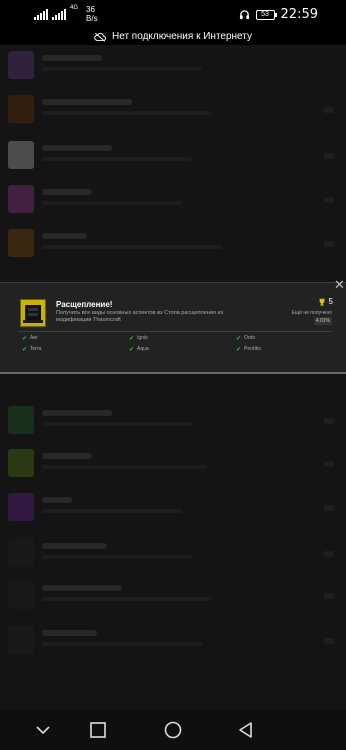 The height and width of the screenshot is (750, 346). I want to click on divider, so click(175, 331).